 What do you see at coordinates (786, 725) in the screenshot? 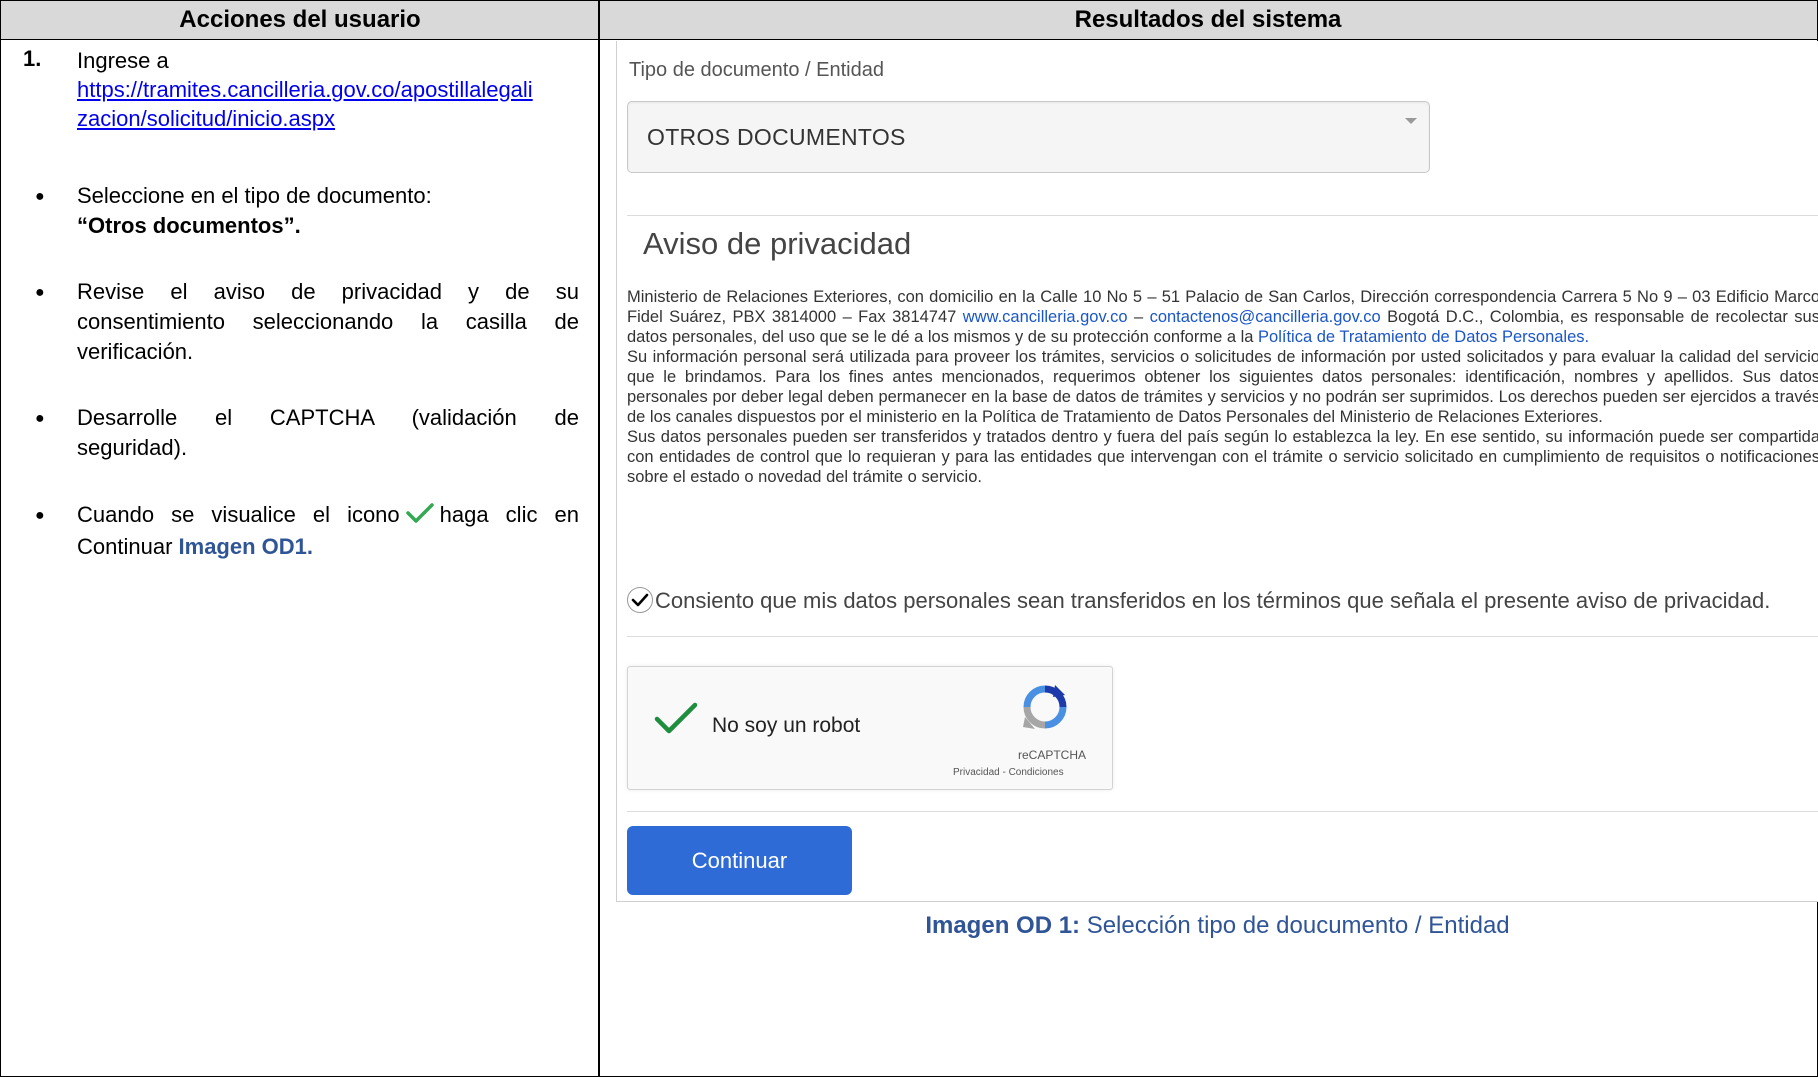
I see `captcha-label: No soy un robot` at bounding box center [786, 725].